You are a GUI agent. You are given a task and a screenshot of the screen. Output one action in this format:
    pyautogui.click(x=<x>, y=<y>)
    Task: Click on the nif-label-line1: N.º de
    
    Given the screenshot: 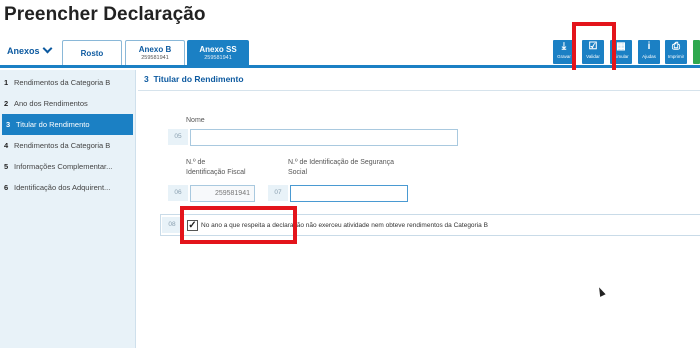 What is the action you would take?
    pyautogui.click(x=196, y=162)
    